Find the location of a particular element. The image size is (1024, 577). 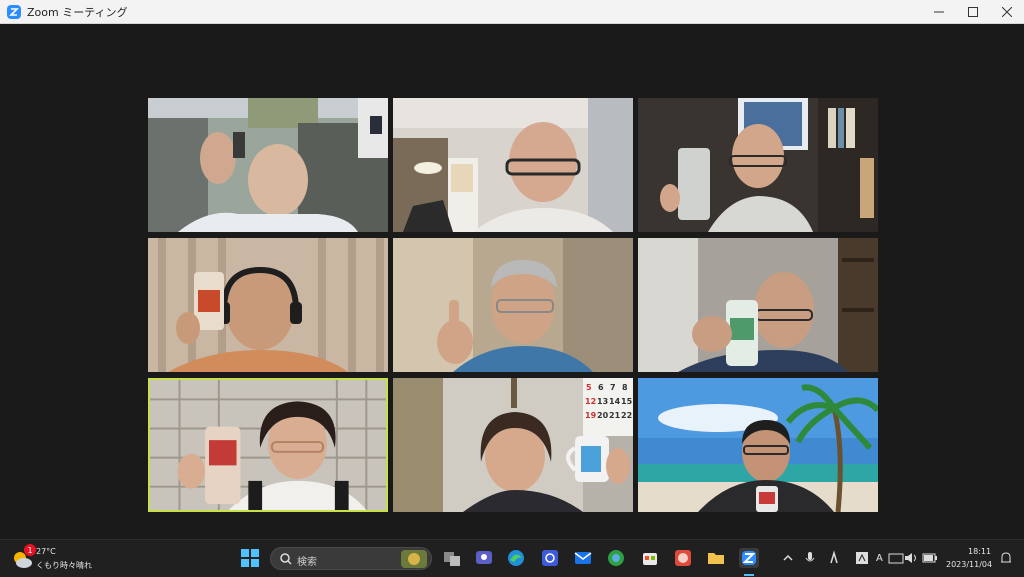

participant-video-7-active-speaker is located at coordinates (268, 445).